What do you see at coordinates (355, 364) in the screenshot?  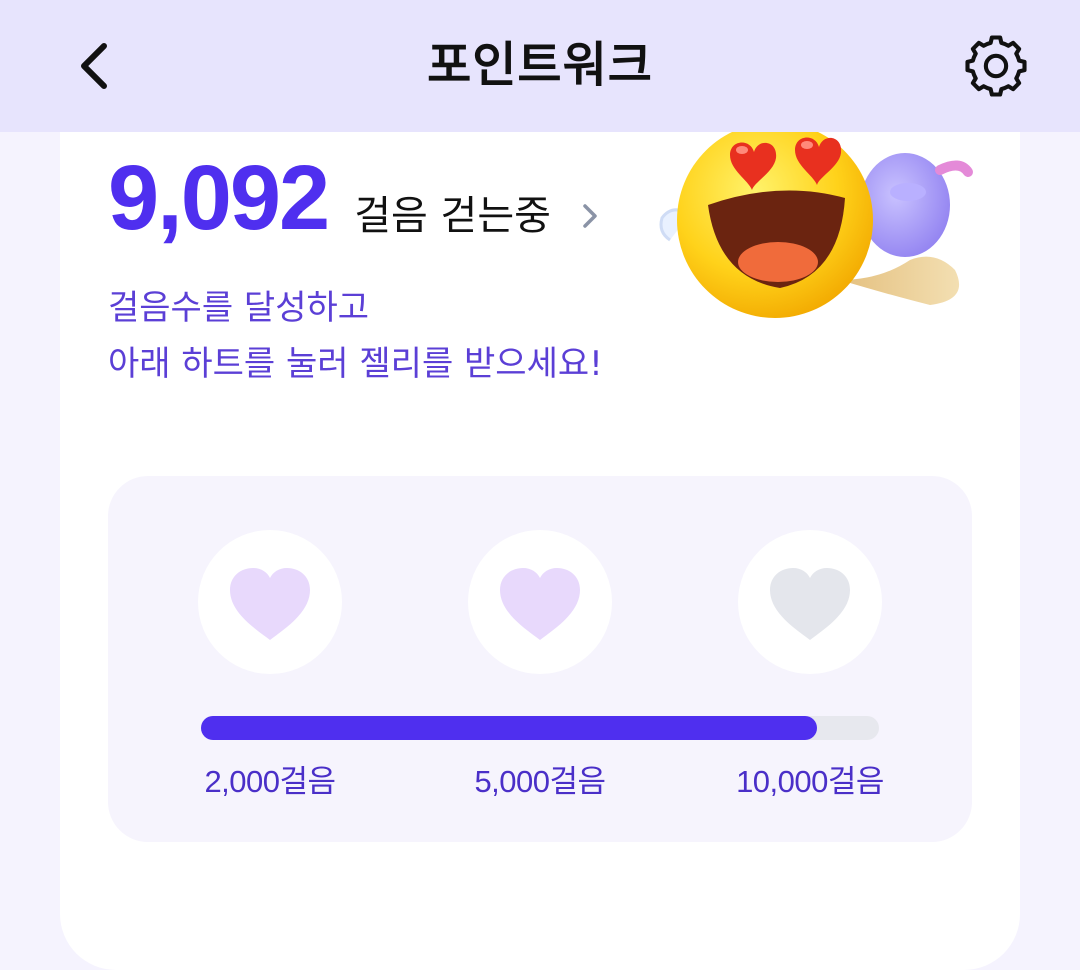 I see `guide-line-2: 아래 하트를 눌러 젤리를 받으세요!` at bounding box center [355, 364].